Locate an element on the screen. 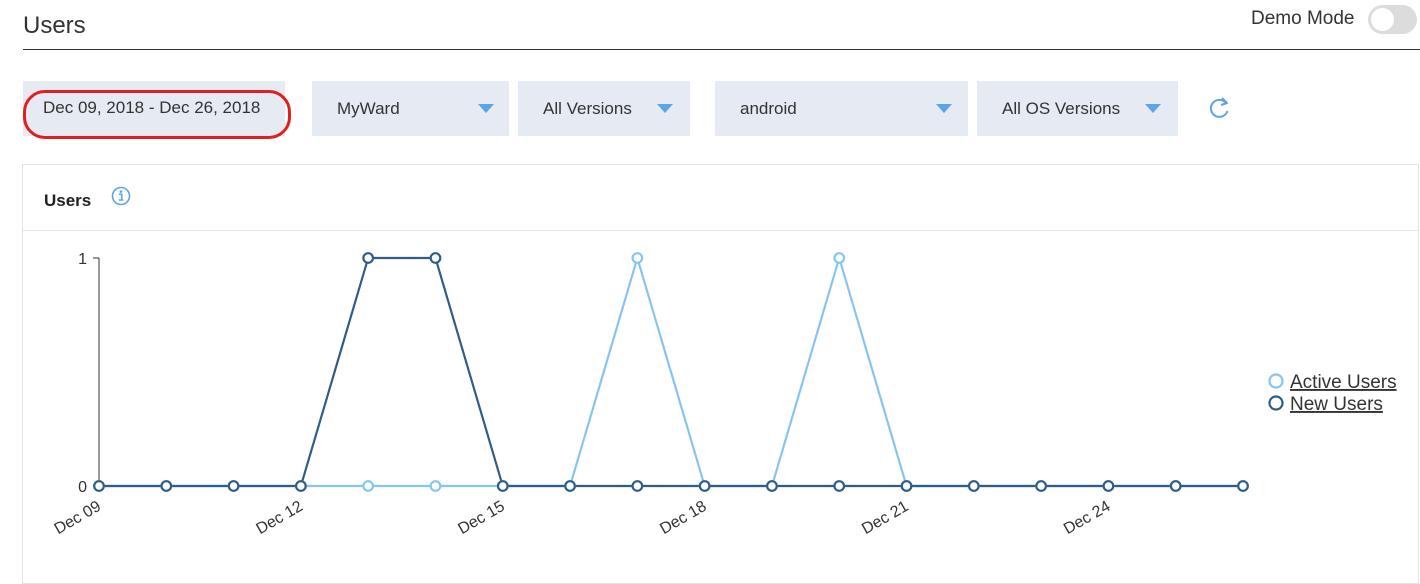  x-tick-label: Dec 15 is located at coordinates (481, 518).